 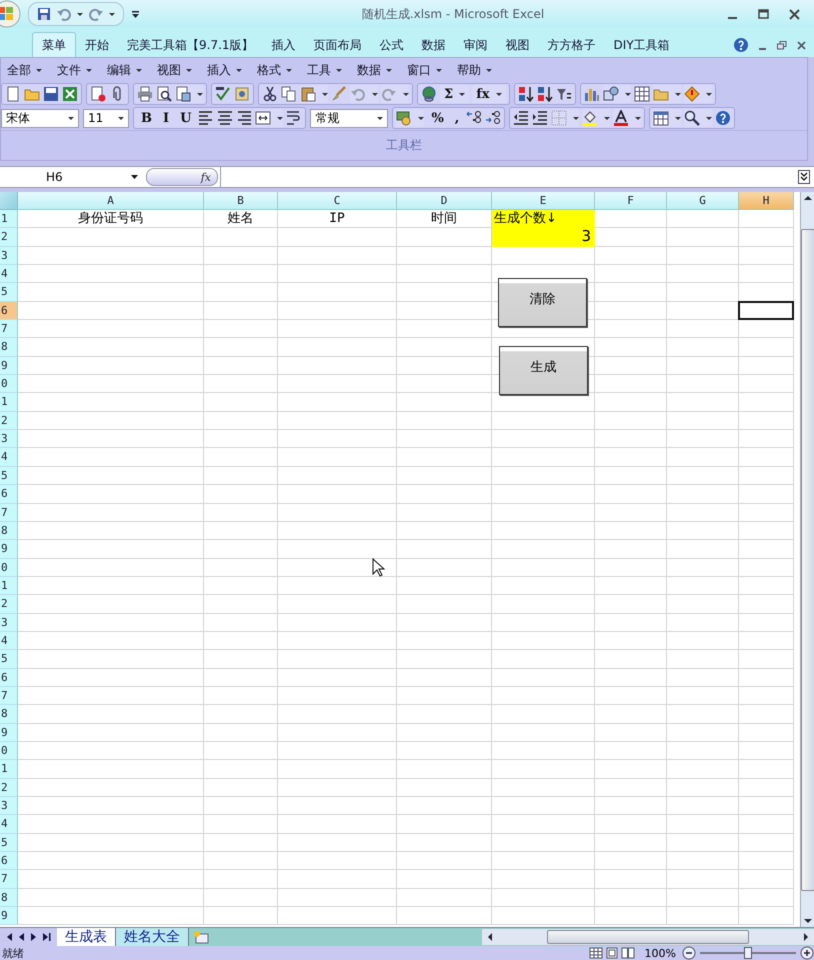 What do you see at coordinates (741, 45) in the screenshot?
I see `help-icon` at bounding box center [741, 45].